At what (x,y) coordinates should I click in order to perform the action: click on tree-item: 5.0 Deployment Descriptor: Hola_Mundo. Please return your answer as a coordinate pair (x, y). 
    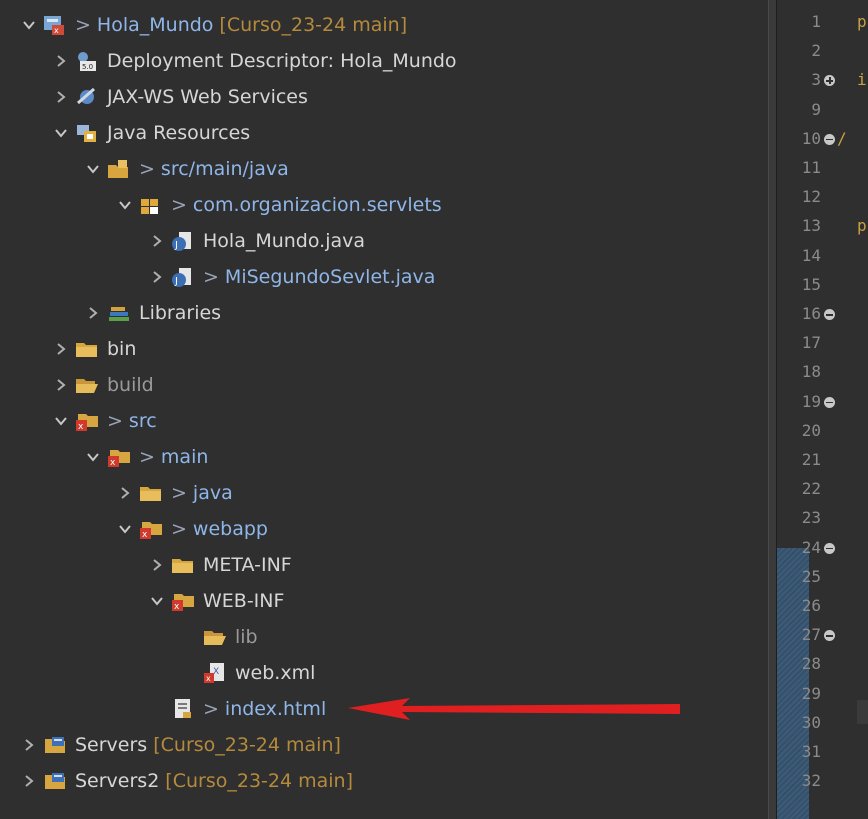
    Looking at the image, I should click on (254, 61).